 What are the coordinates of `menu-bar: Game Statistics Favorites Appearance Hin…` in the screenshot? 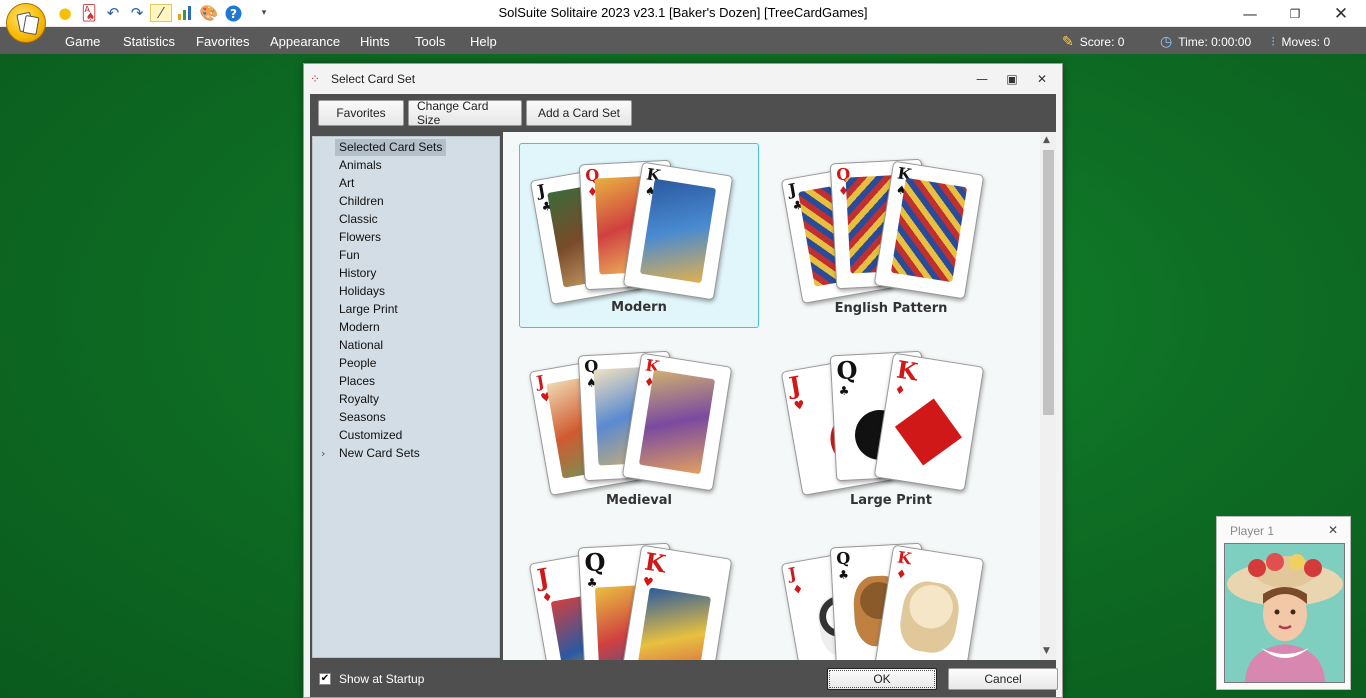 It's located at (683, 40).